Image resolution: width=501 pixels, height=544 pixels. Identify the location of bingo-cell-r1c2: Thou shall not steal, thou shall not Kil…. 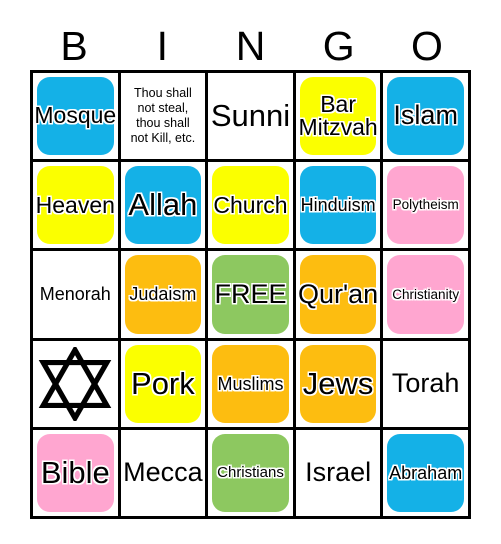
(164, 118).